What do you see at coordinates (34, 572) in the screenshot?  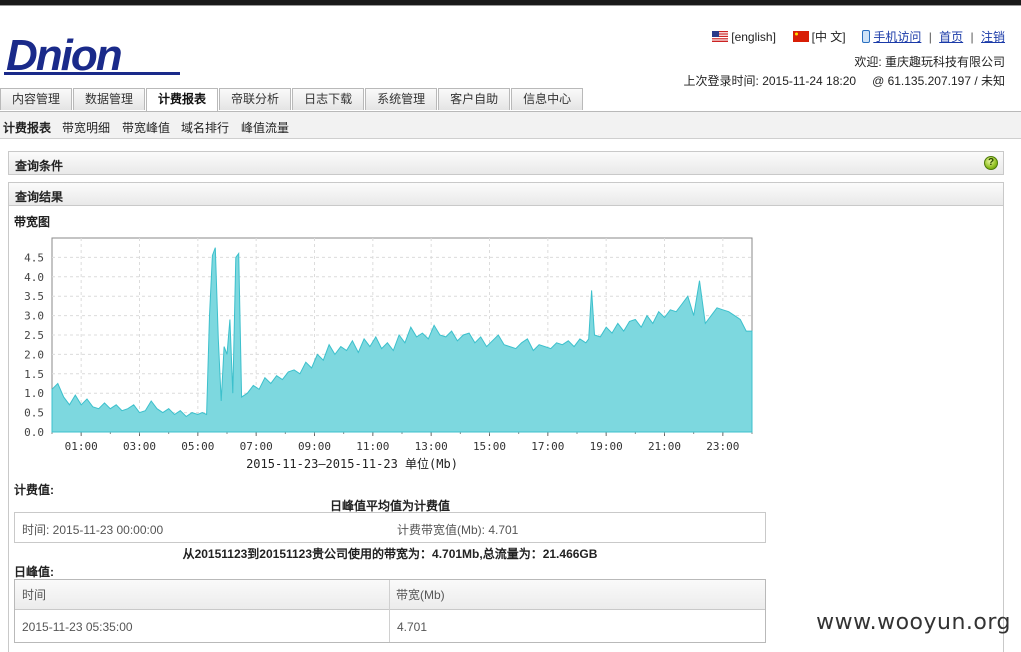 I see `daily-peak-label: 日峰值:` at bounding box center [34, 572].